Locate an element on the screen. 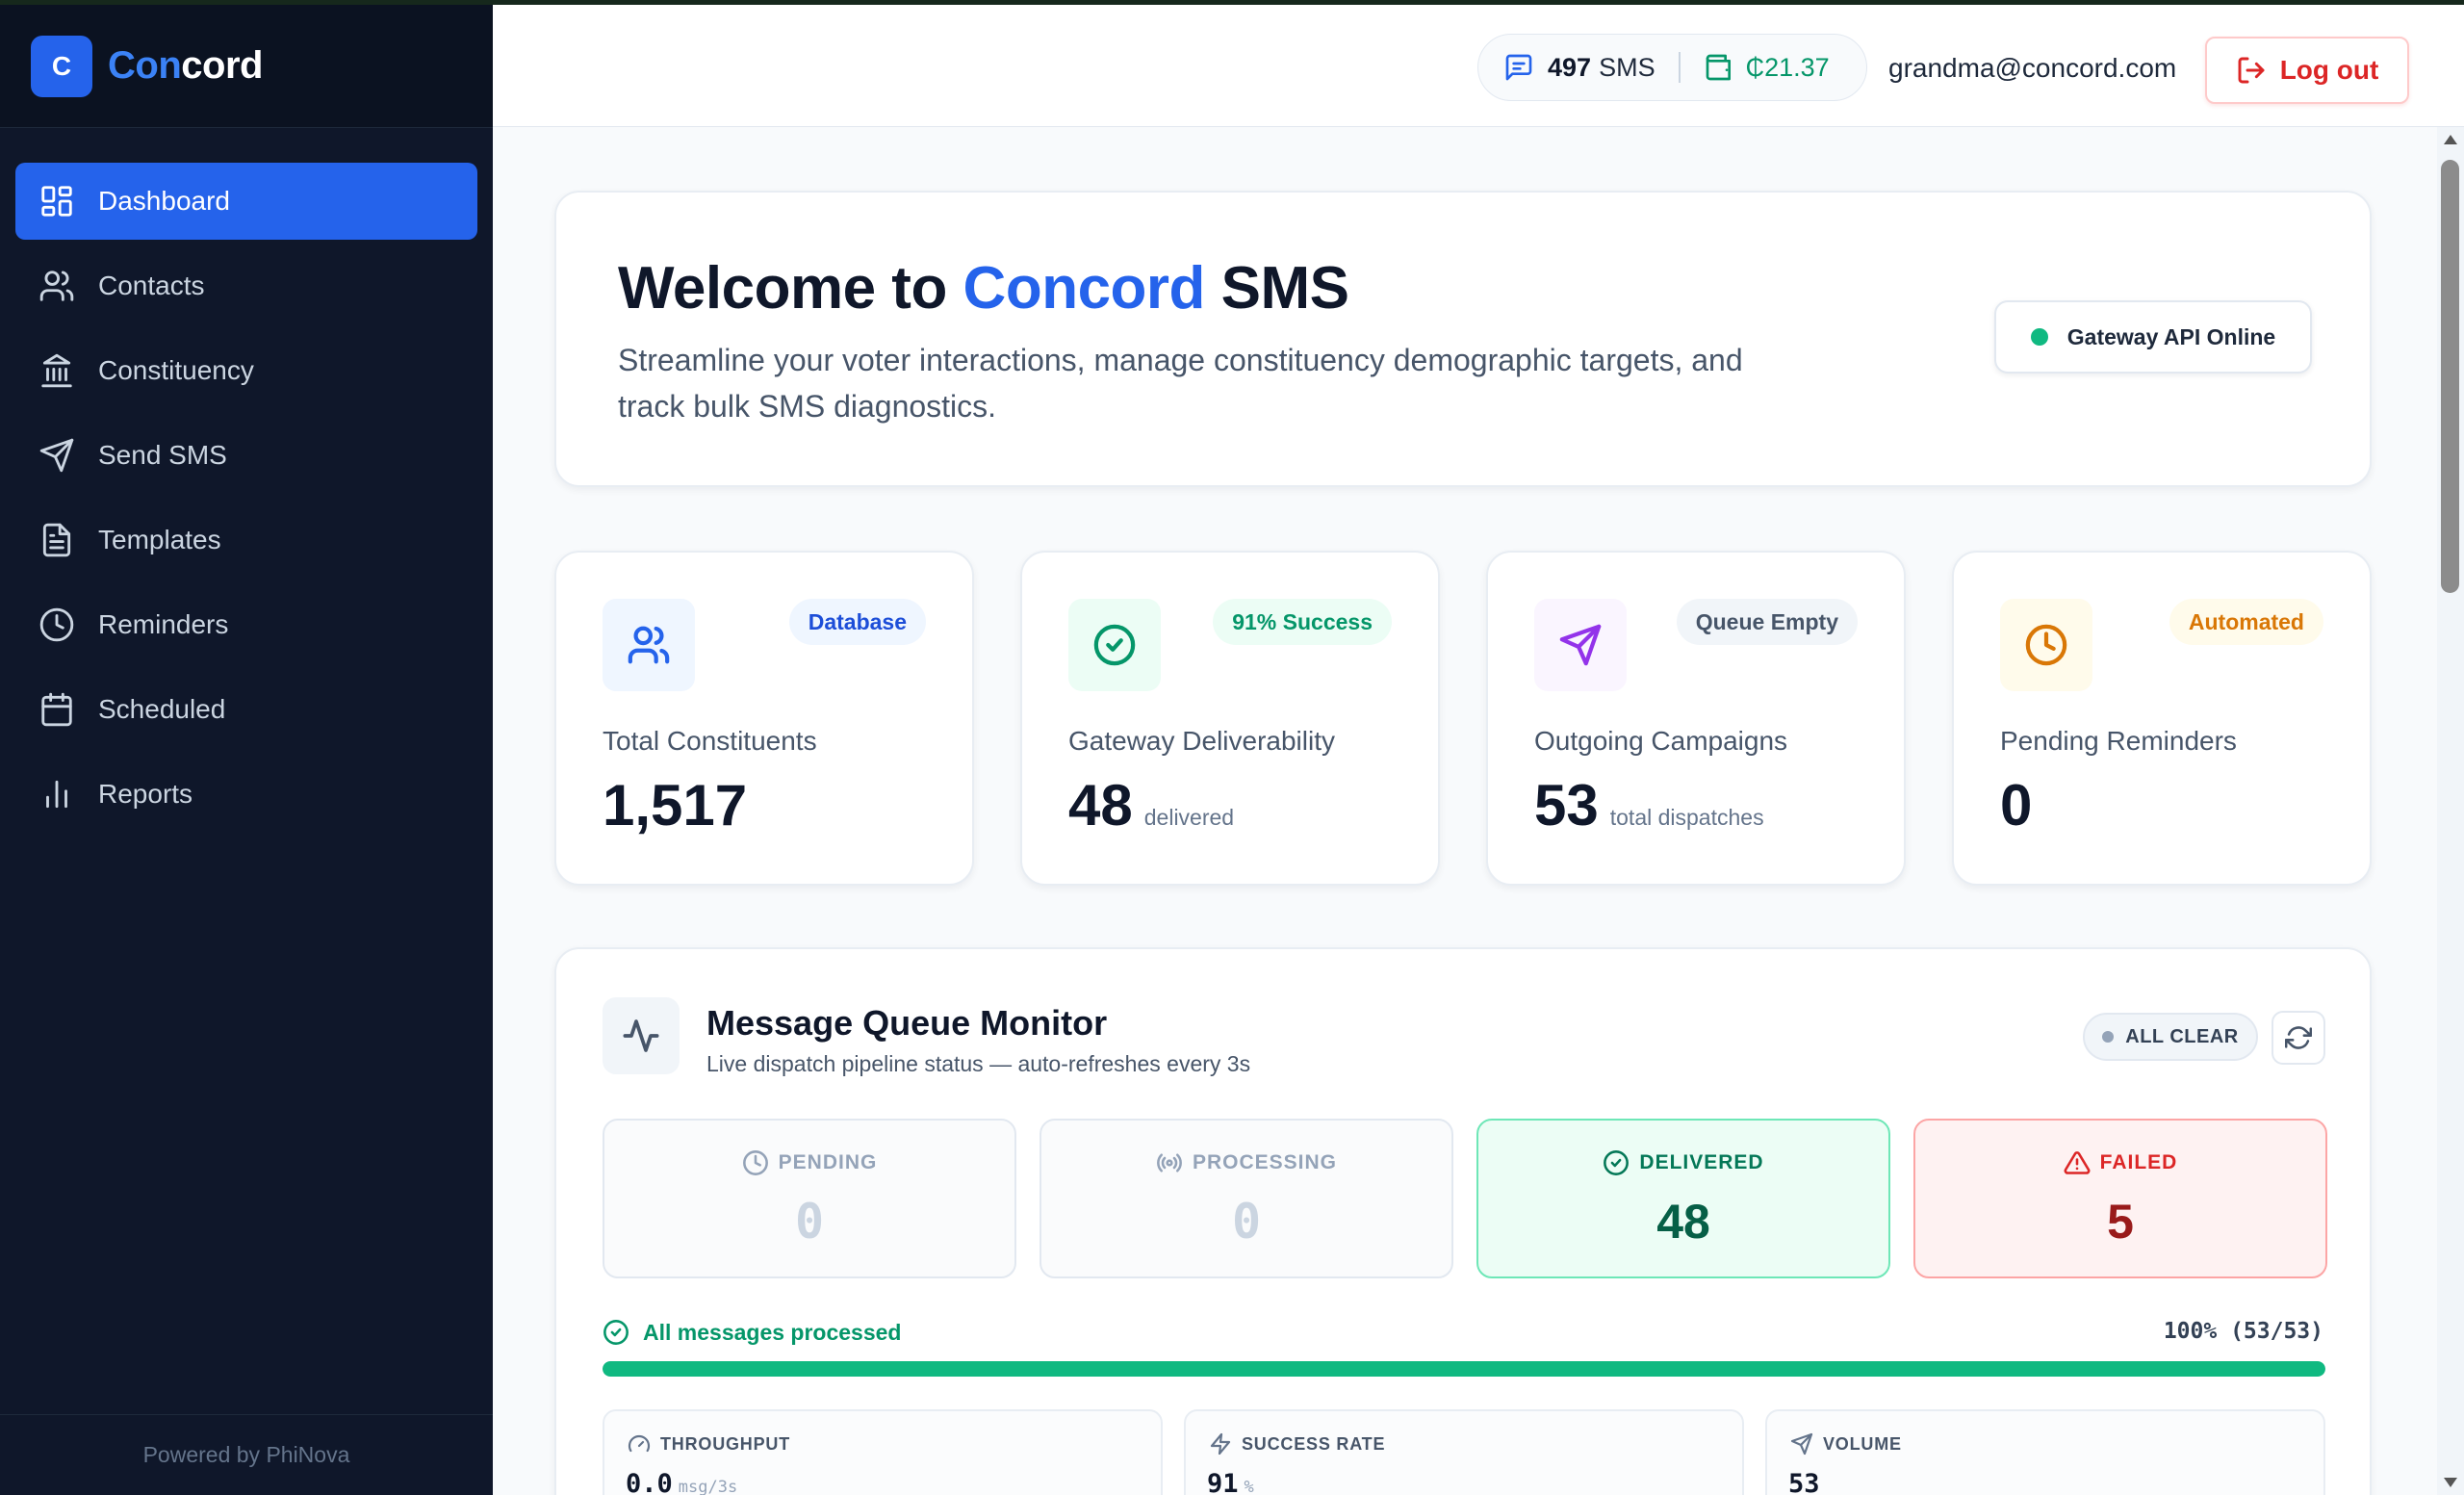 The width and height of the screenshot is (2464, 1495). activity-icon is located at coordinates (641, 1035).